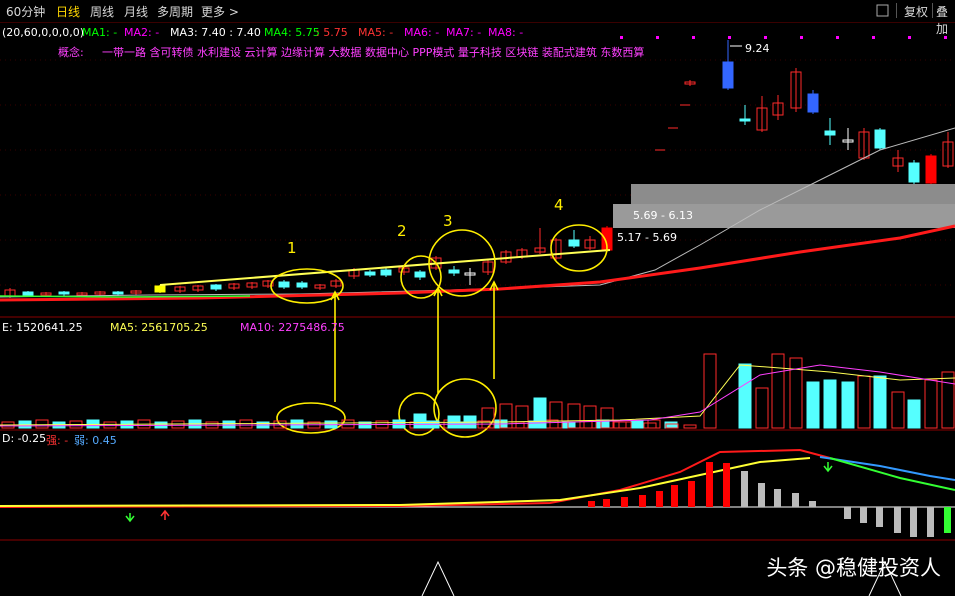 The height and width of the screenshot is (596, 955). Describe the element at coordinates (385, 267) in the screenshot. I see `trend-line` at that location.